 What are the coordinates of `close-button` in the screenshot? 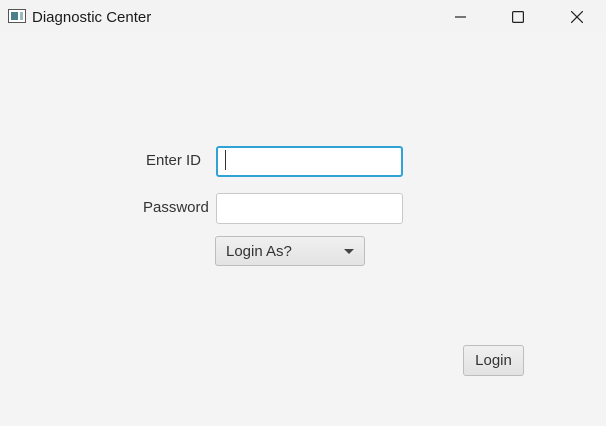 It's located at (577, 16).